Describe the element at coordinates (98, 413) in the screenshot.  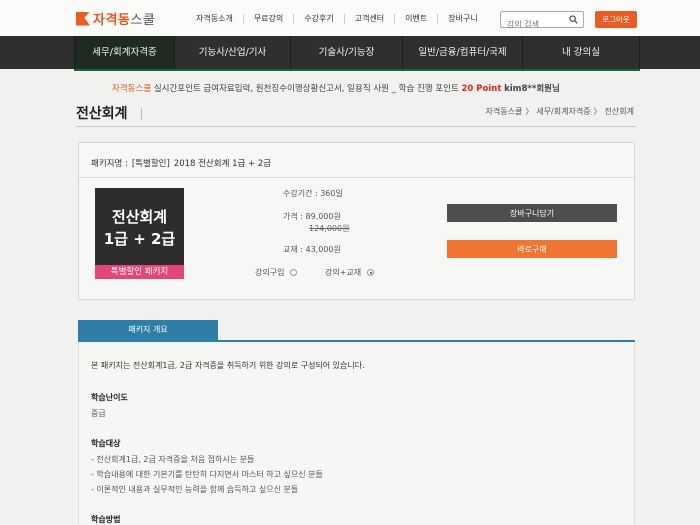
I see `difficulty-value: 중급` at that location.